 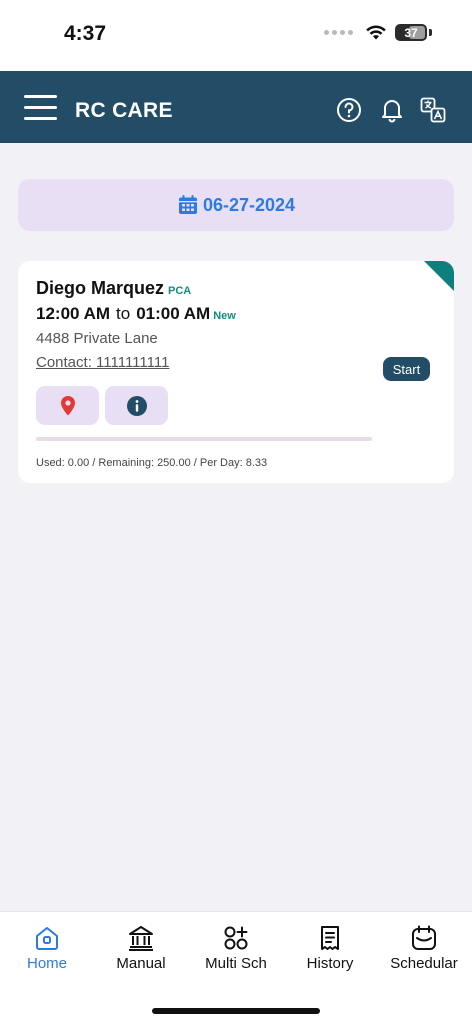 I want to click on start-button: Start, so click(x=406, y=369).